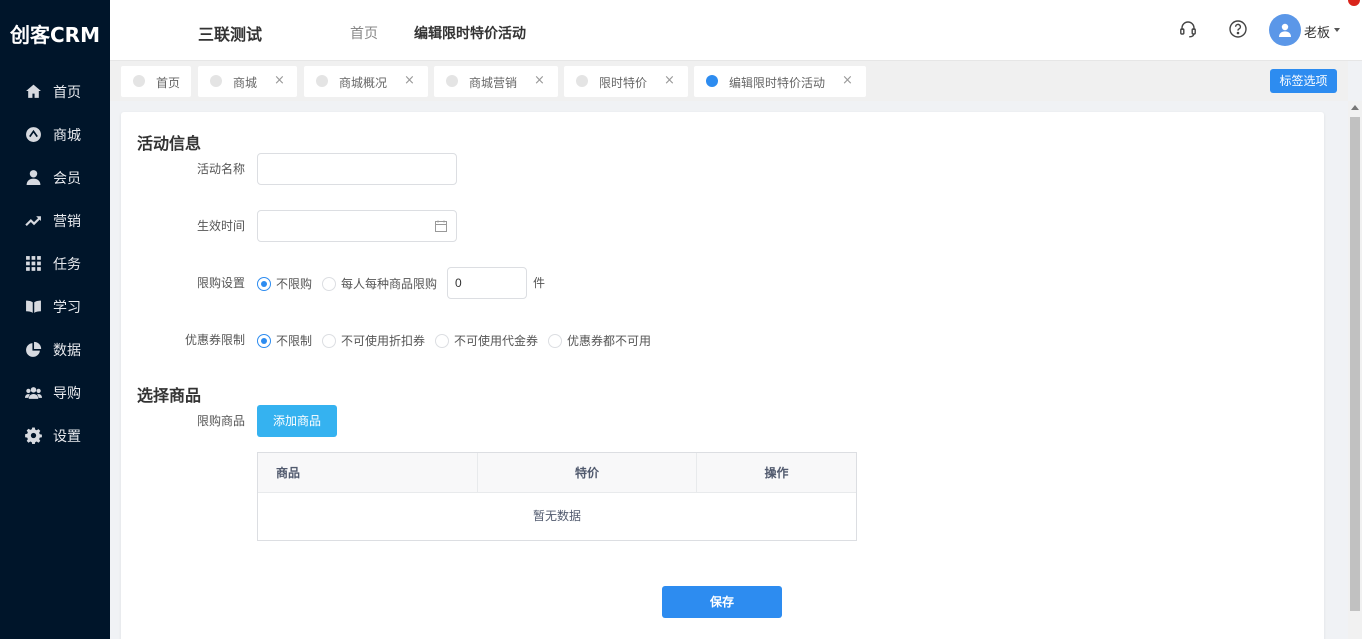 The width and height of the screenshot is (1362, 639). I want to click on mall-icon, so click(33, 134).